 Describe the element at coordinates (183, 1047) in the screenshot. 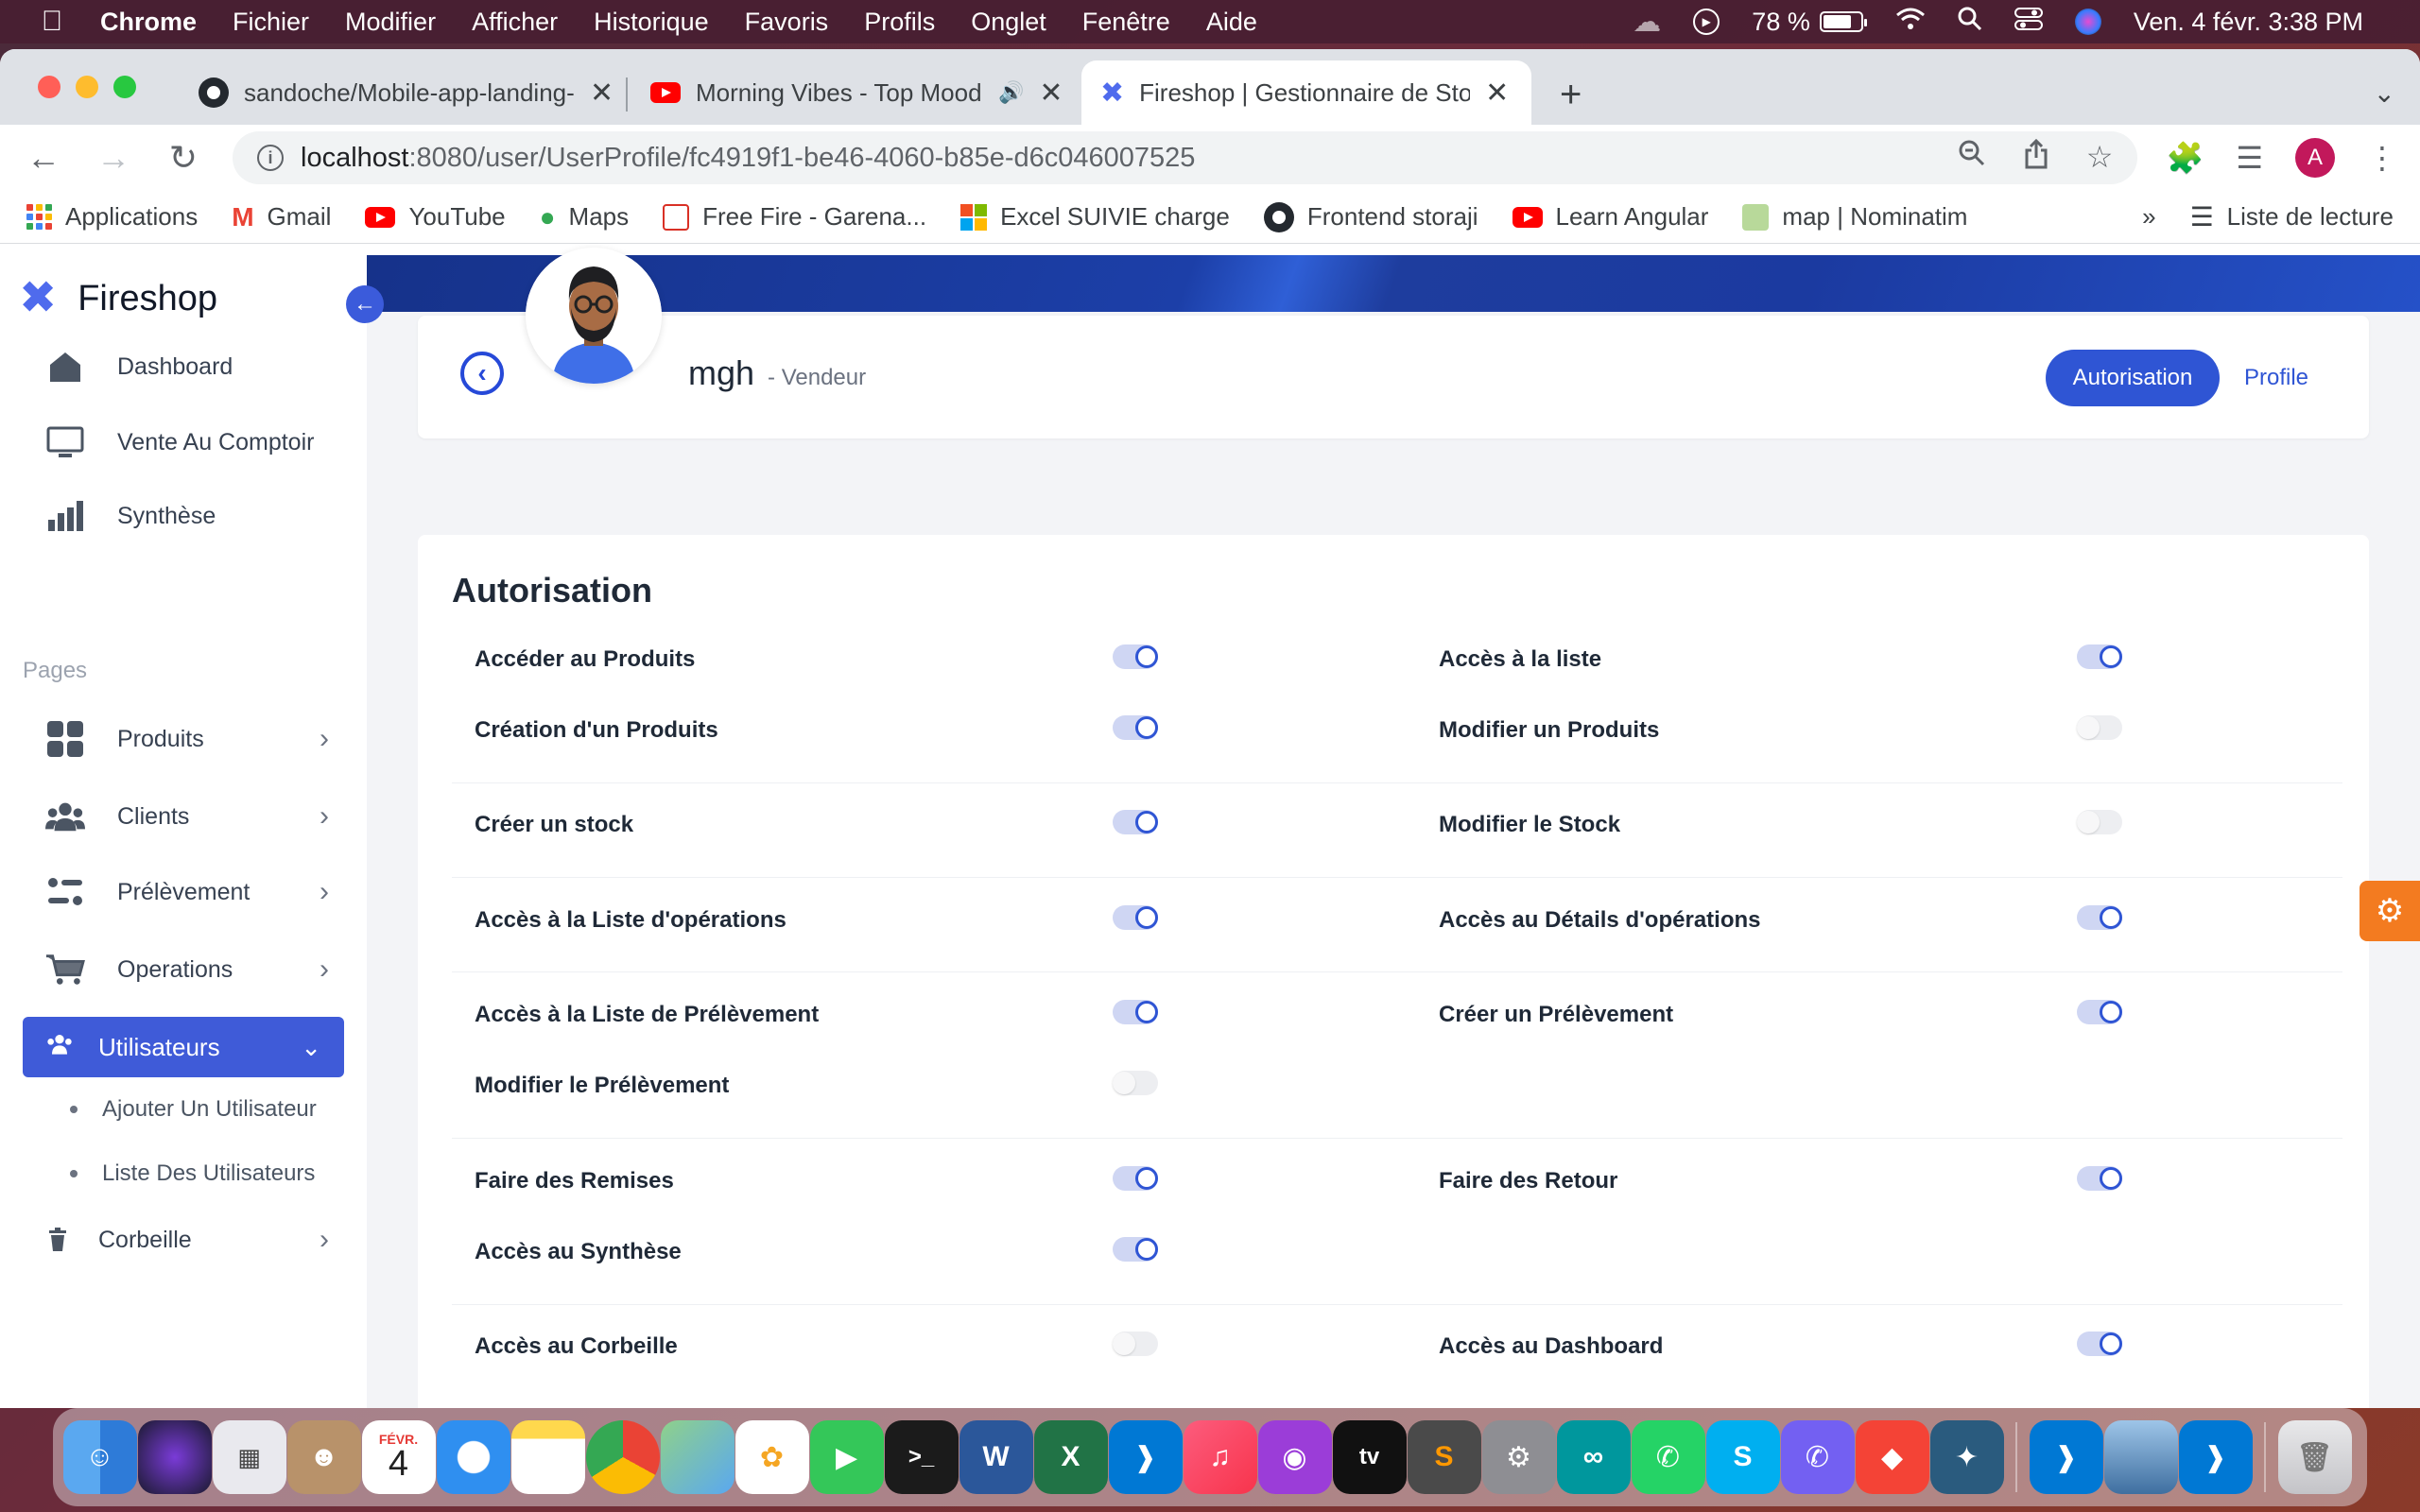

I see `sidebar-item-utilisateurs: Utilisateurs ⌄` at that location.